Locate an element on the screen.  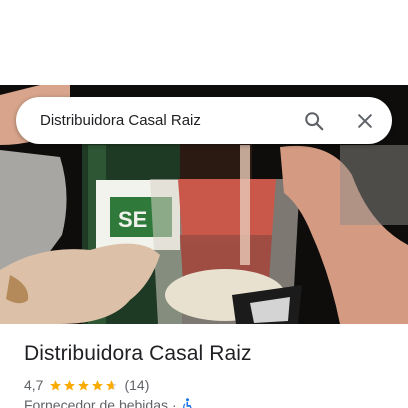
wheelchair-accessible-icon is located at coordinates (187, 403).